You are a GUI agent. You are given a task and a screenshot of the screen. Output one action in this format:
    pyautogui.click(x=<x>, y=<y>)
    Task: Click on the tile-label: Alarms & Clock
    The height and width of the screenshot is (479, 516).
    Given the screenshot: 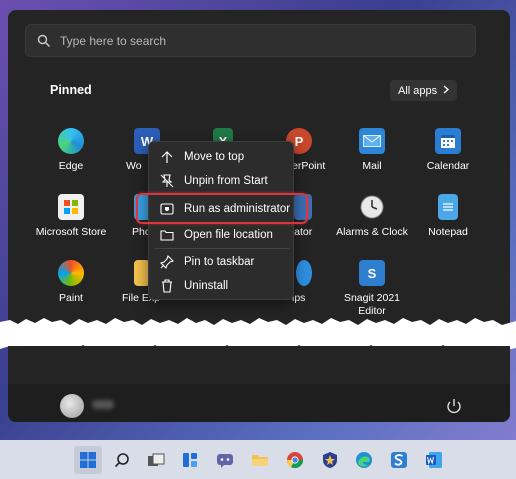 What is the action you would take?
    pyautogui.click(x=372, y=232)
    